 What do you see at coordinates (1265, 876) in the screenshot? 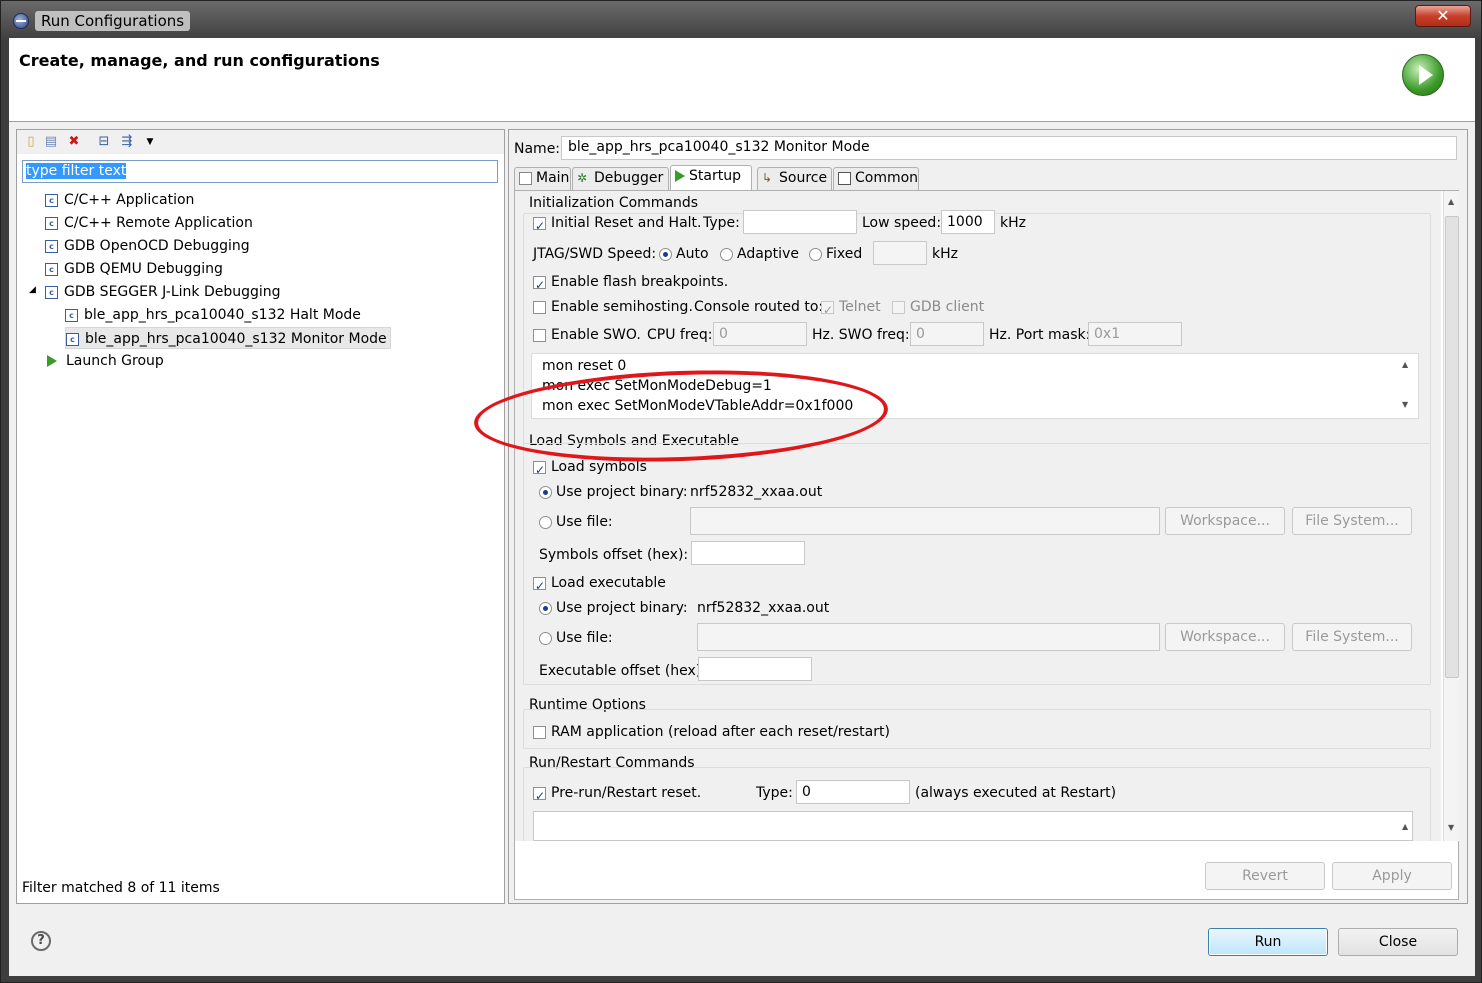
I see `revert-button: Revert` at bounding box center [1265, 876].